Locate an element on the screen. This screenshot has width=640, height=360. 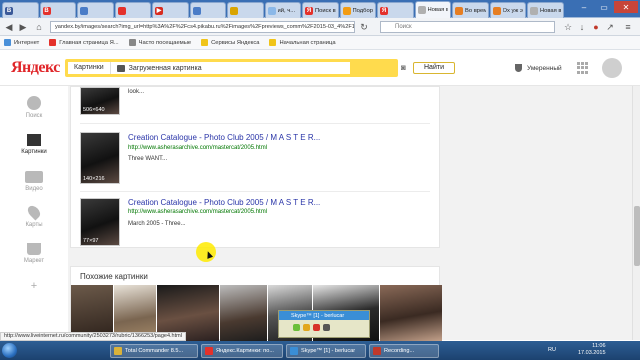
bookmark-start-page: Начальная страница is located at coordinates (302, 42).